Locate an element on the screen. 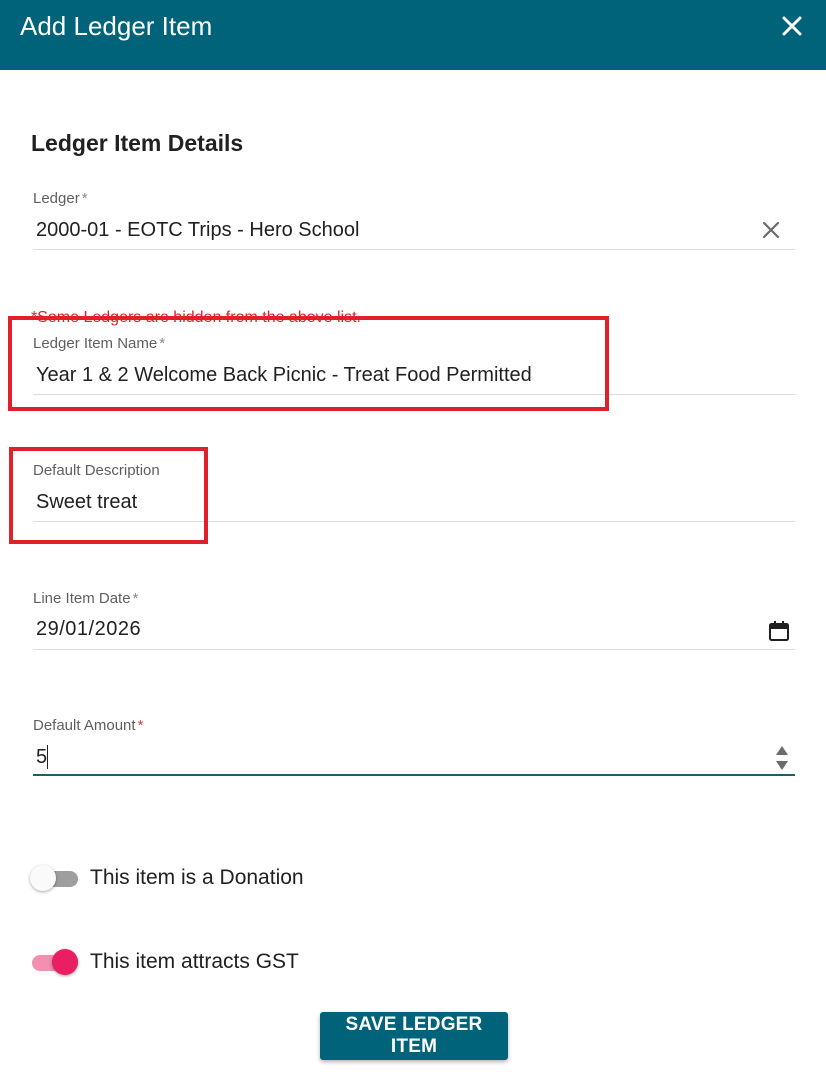 This screenshot has height=1092, width=826. section-title: Ledger Item Details is located at coordinates (137, 143).